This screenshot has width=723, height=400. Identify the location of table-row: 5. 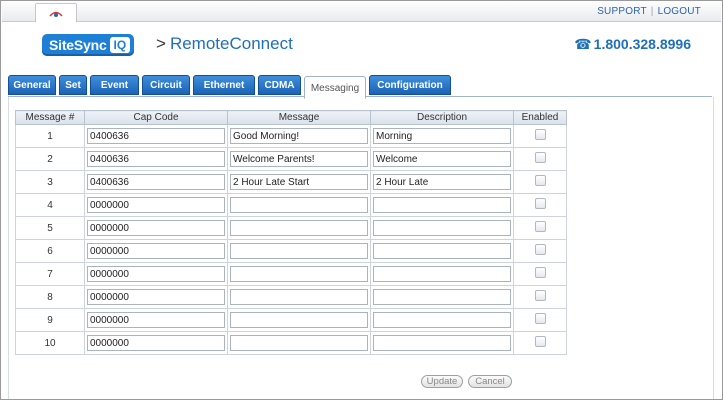
(291, 228).